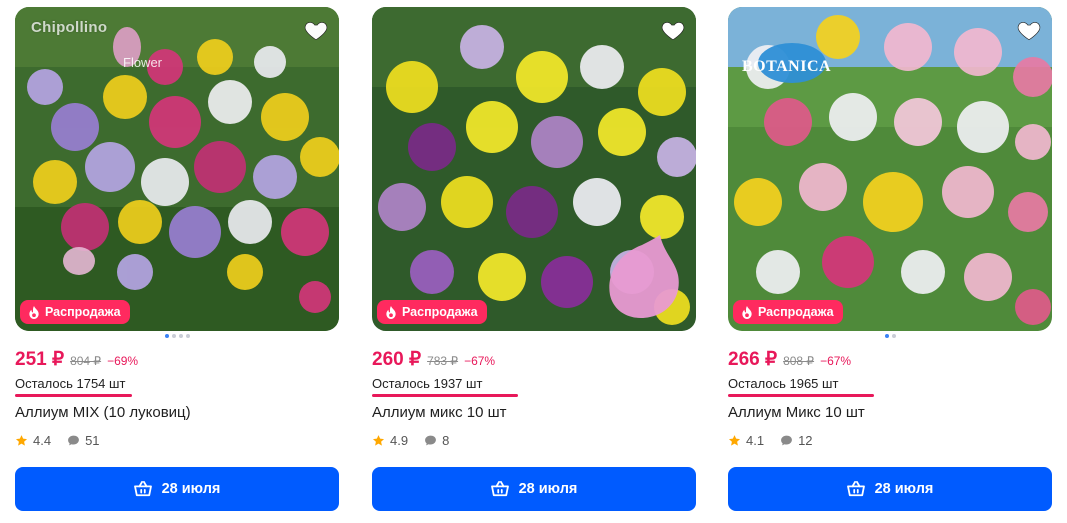  What do you see at coordinates (57, 440) in the screenshot?
I see `rating-row: 4.4 51` at bounding box center [57, 440].